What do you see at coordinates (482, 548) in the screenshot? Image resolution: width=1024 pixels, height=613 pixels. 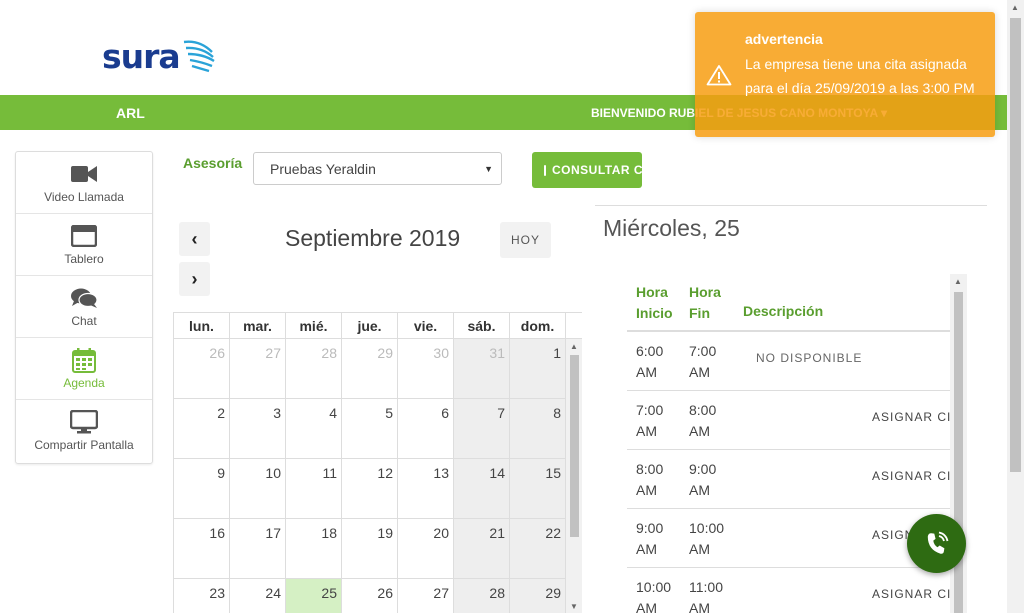 I see `day-cell: 21` at bounding box center [482, 548].